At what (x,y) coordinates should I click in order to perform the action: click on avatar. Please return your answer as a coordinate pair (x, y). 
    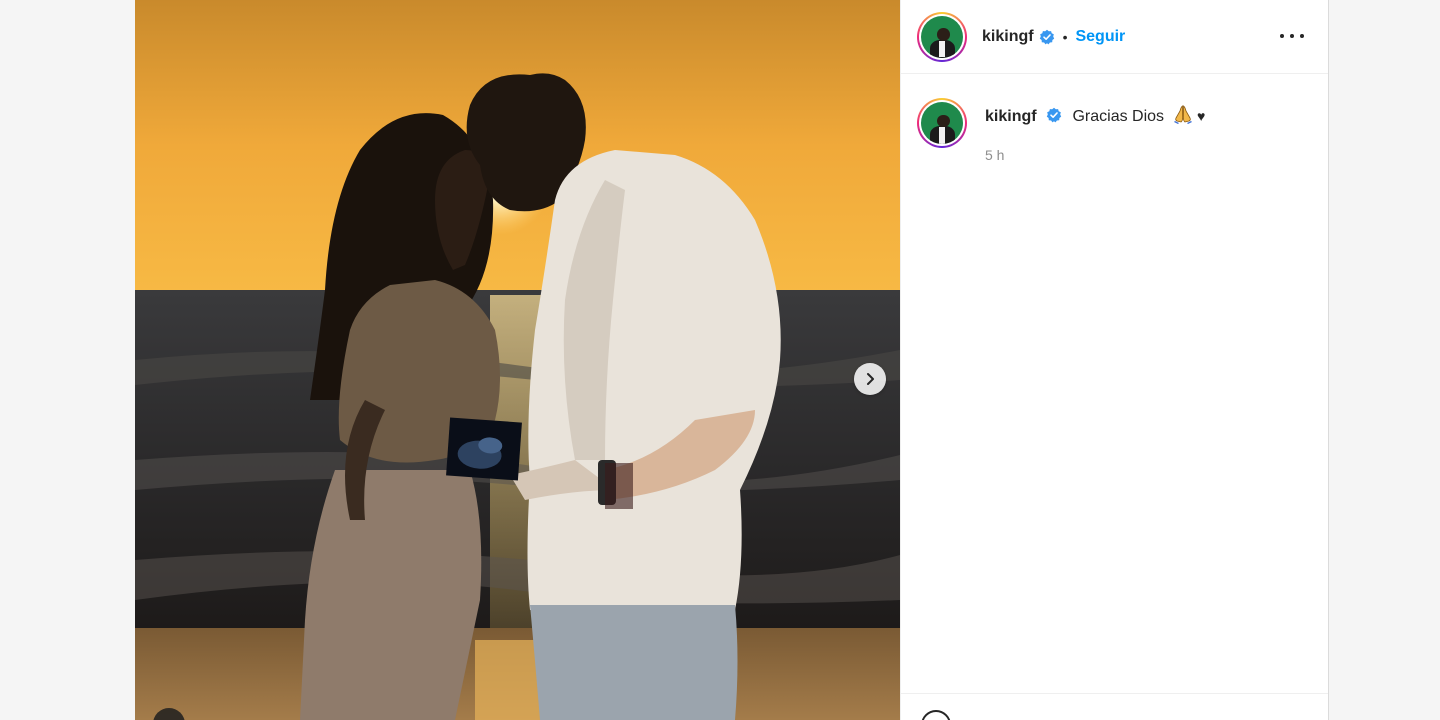
    Looking at the image, I should click on (942, 36).